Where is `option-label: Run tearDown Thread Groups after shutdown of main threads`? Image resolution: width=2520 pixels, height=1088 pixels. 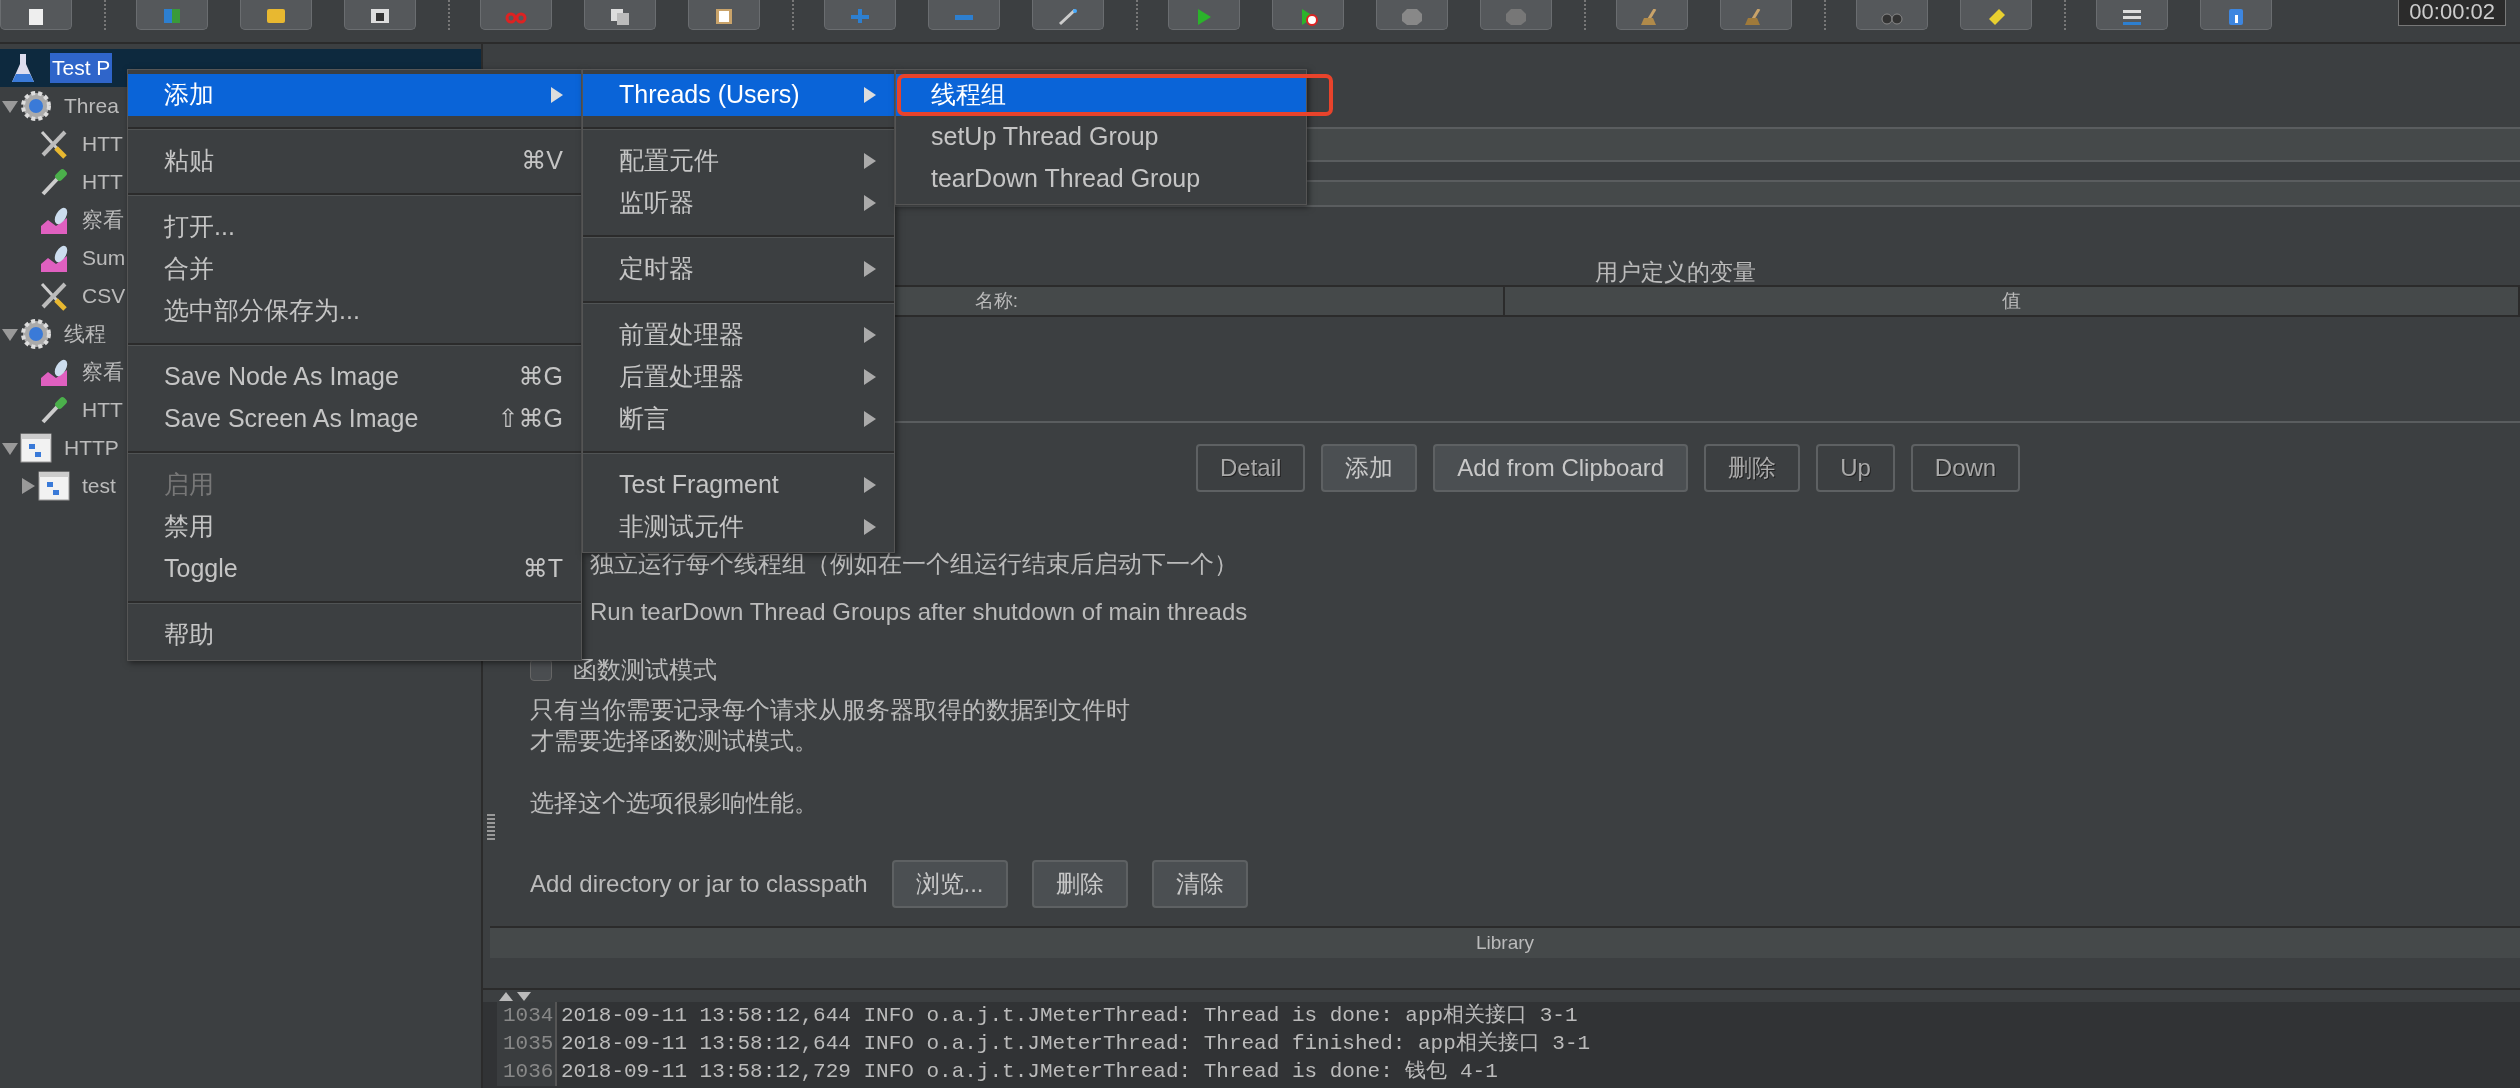
option-label: Run tearDown Thread Groups after shutdown of main threads is located at coordinates (919, 612).